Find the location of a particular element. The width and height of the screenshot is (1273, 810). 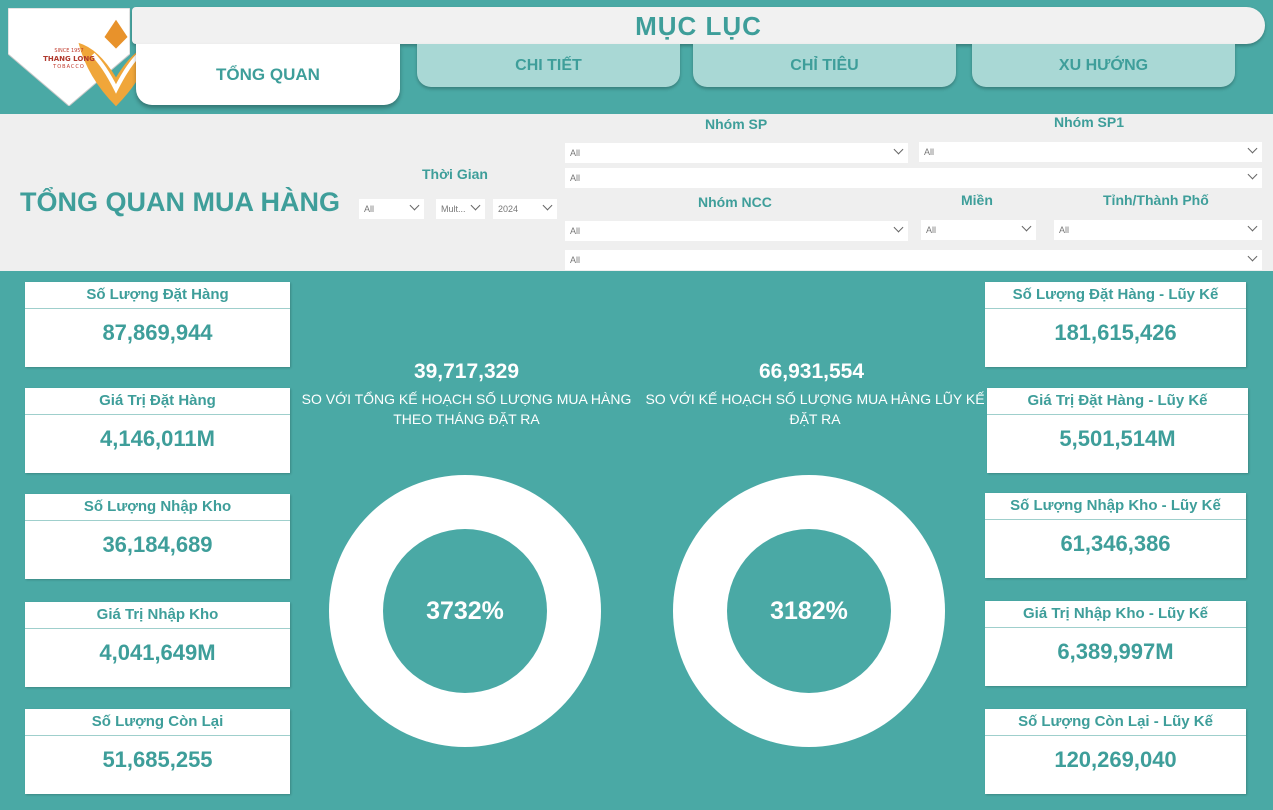

kpi-card-value: 4,146,011M is located at coordinates (157, 438).